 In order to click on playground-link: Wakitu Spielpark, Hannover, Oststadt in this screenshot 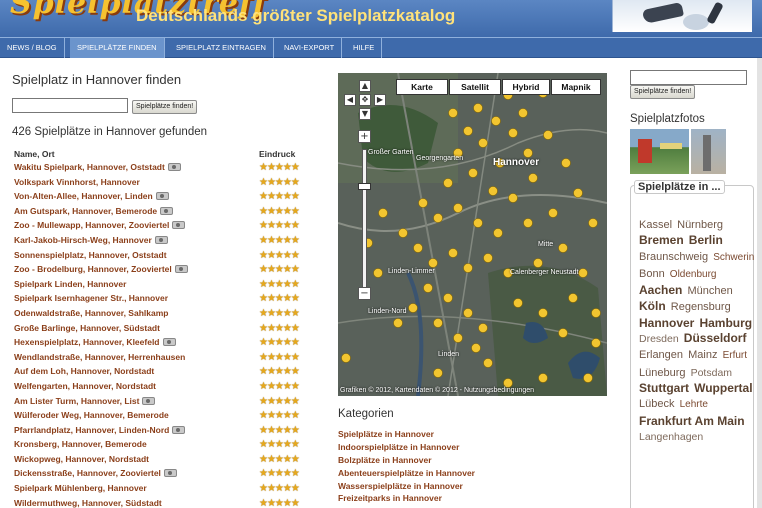, I will do `click(97, 167)`.